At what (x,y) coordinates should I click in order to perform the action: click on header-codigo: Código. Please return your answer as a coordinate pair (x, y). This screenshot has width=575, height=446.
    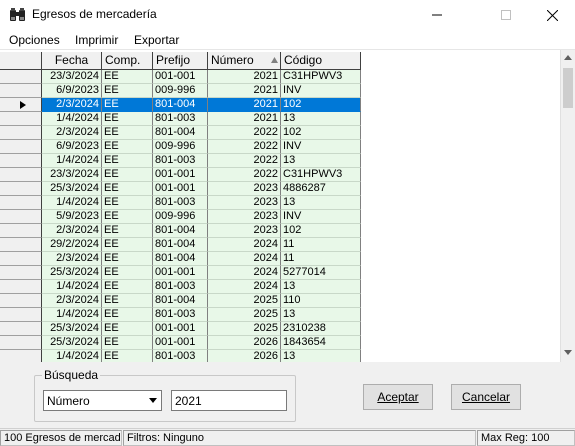
    Looking at the image, I should click on (321, 61).